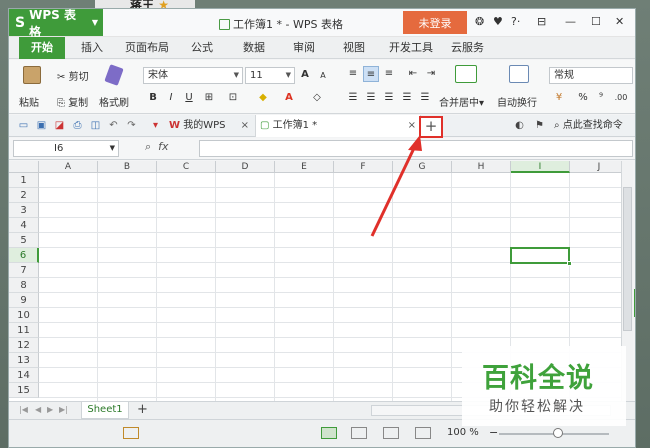 The image size is (650, 448). What do you see at coordinates (193, 75) in the screenshot?
I see `font-name-select: 宋体 ▼` at bounding box center [193, 75].